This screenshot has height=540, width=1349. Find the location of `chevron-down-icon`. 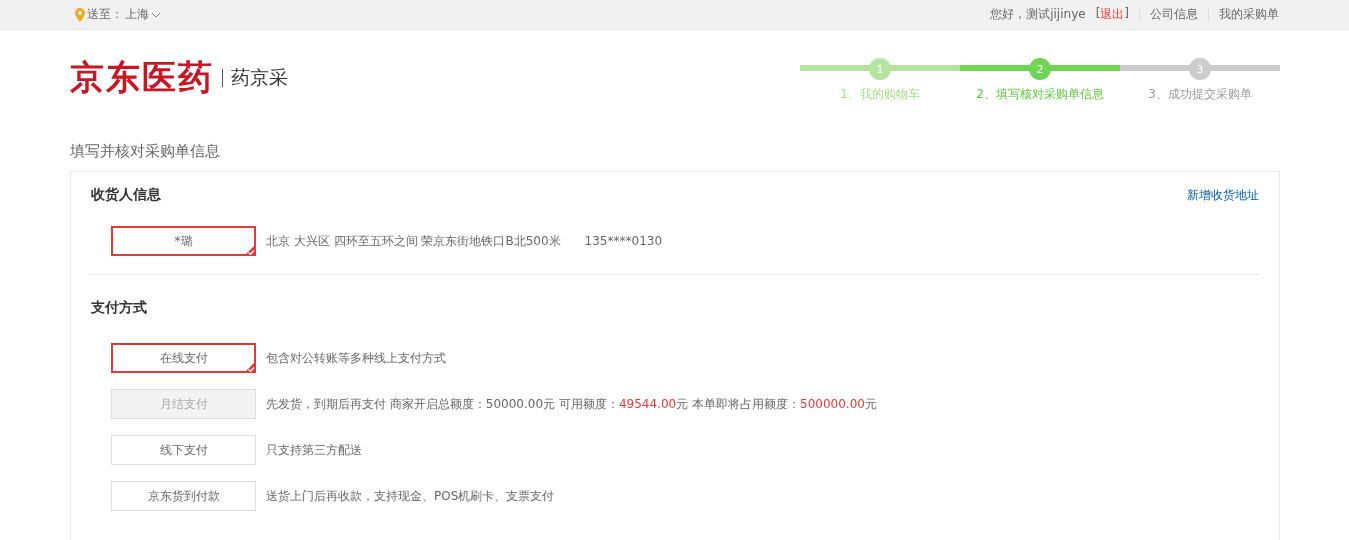

chevron-down-icon is located at coordinates (156, 14).